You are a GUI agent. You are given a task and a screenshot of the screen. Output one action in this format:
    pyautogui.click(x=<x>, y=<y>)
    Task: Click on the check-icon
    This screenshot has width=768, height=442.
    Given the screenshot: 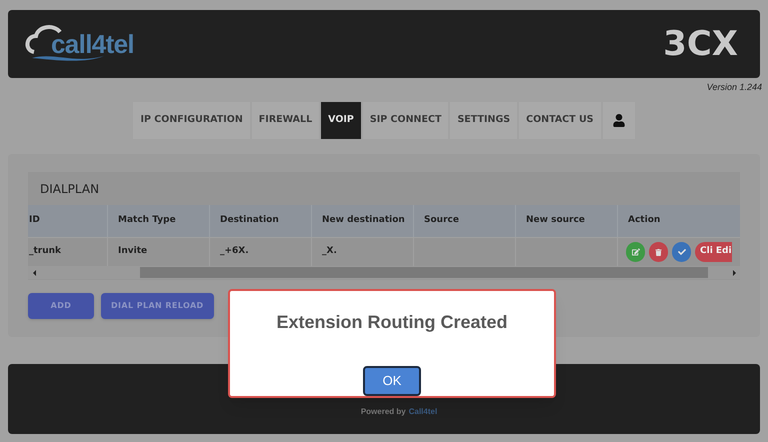 What is the action you would take?
    pyautogui.click(x=682, y=252)
    